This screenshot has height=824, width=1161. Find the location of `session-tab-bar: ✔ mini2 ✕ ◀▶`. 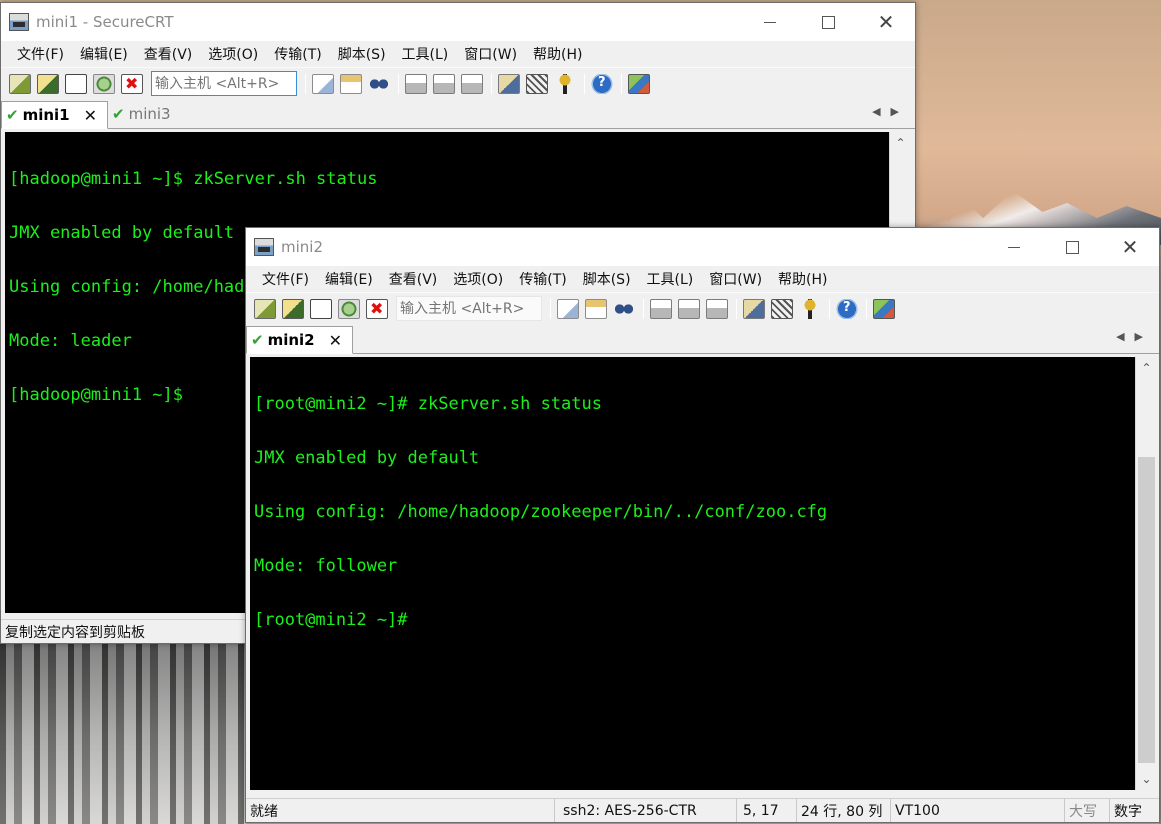

session-tab-bar: ✔ mini2 ✕ ◀▶ is located at coordinates (702, 339).